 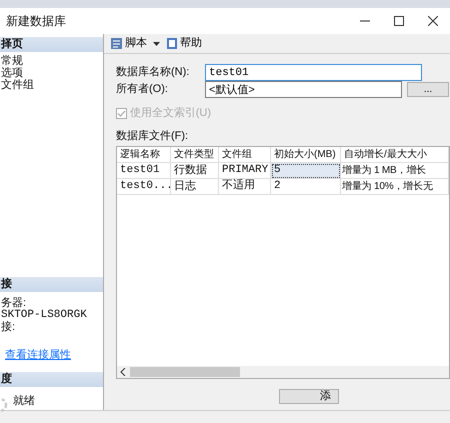 What do you see at coordinates (116, 43) in the screenshot?
I see `script-icon` at bounding box center [116, 43].